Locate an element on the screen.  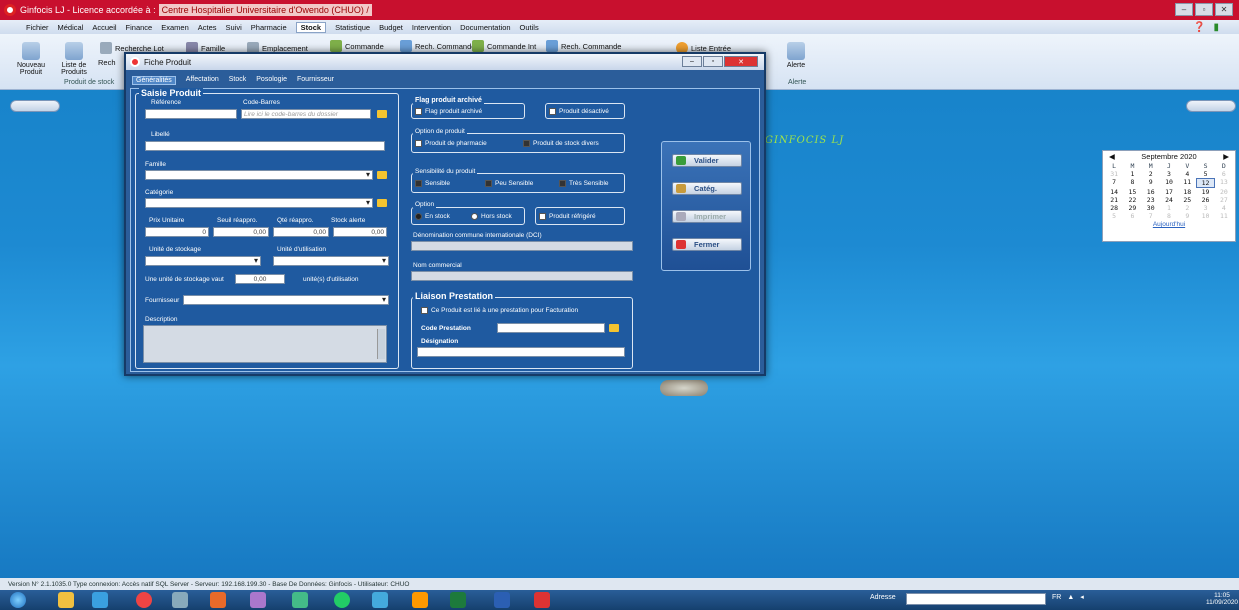
peu-sensible-checkbox: Peu Sensible is located at coordinates (509, 183).